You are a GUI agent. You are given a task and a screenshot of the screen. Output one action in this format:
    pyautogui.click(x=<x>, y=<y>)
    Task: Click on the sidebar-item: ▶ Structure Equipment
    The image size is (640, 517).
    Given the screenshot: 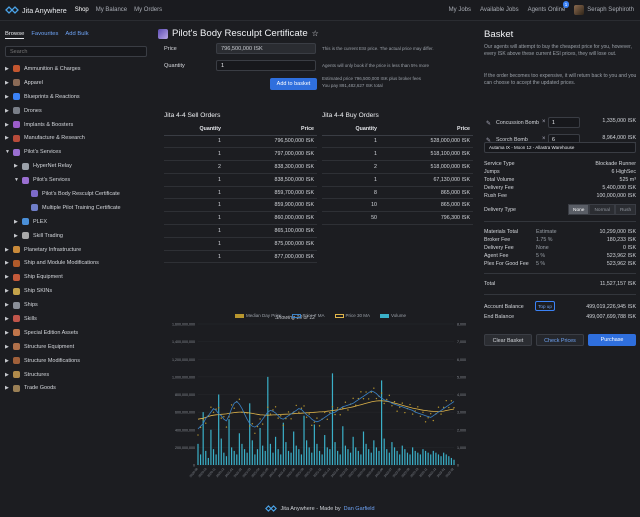 What is the action you would take?
    pyautogui.click(x=76, y=347)
    